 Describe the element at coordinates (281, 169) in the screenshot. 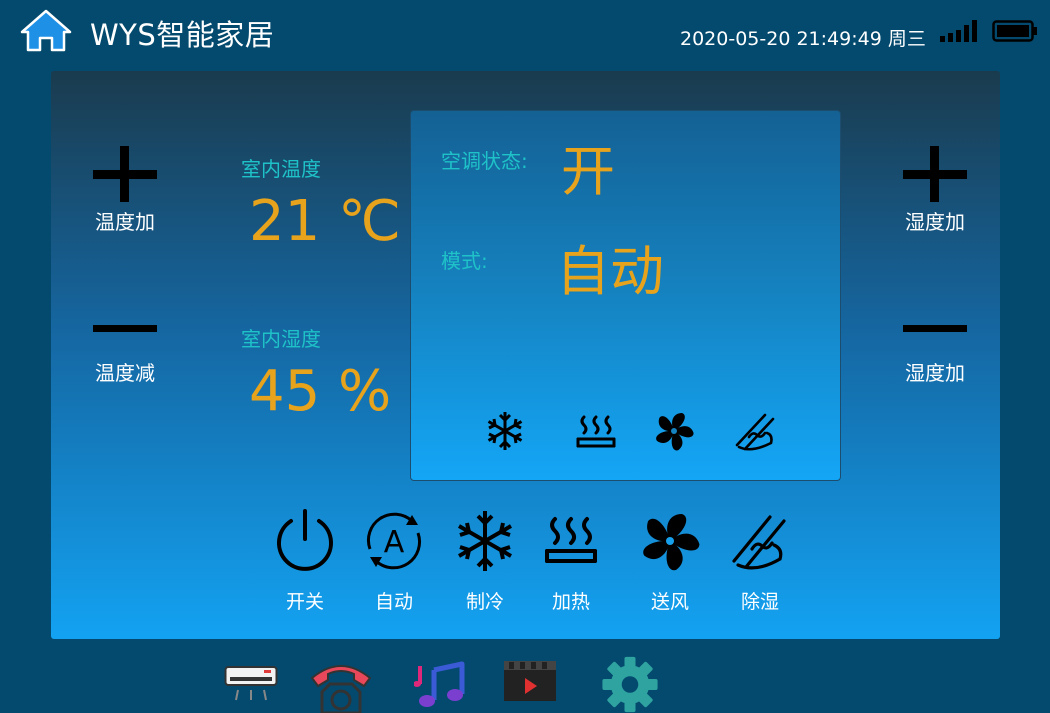

I see `indoor-temperature-label: 室内温度` at that location.